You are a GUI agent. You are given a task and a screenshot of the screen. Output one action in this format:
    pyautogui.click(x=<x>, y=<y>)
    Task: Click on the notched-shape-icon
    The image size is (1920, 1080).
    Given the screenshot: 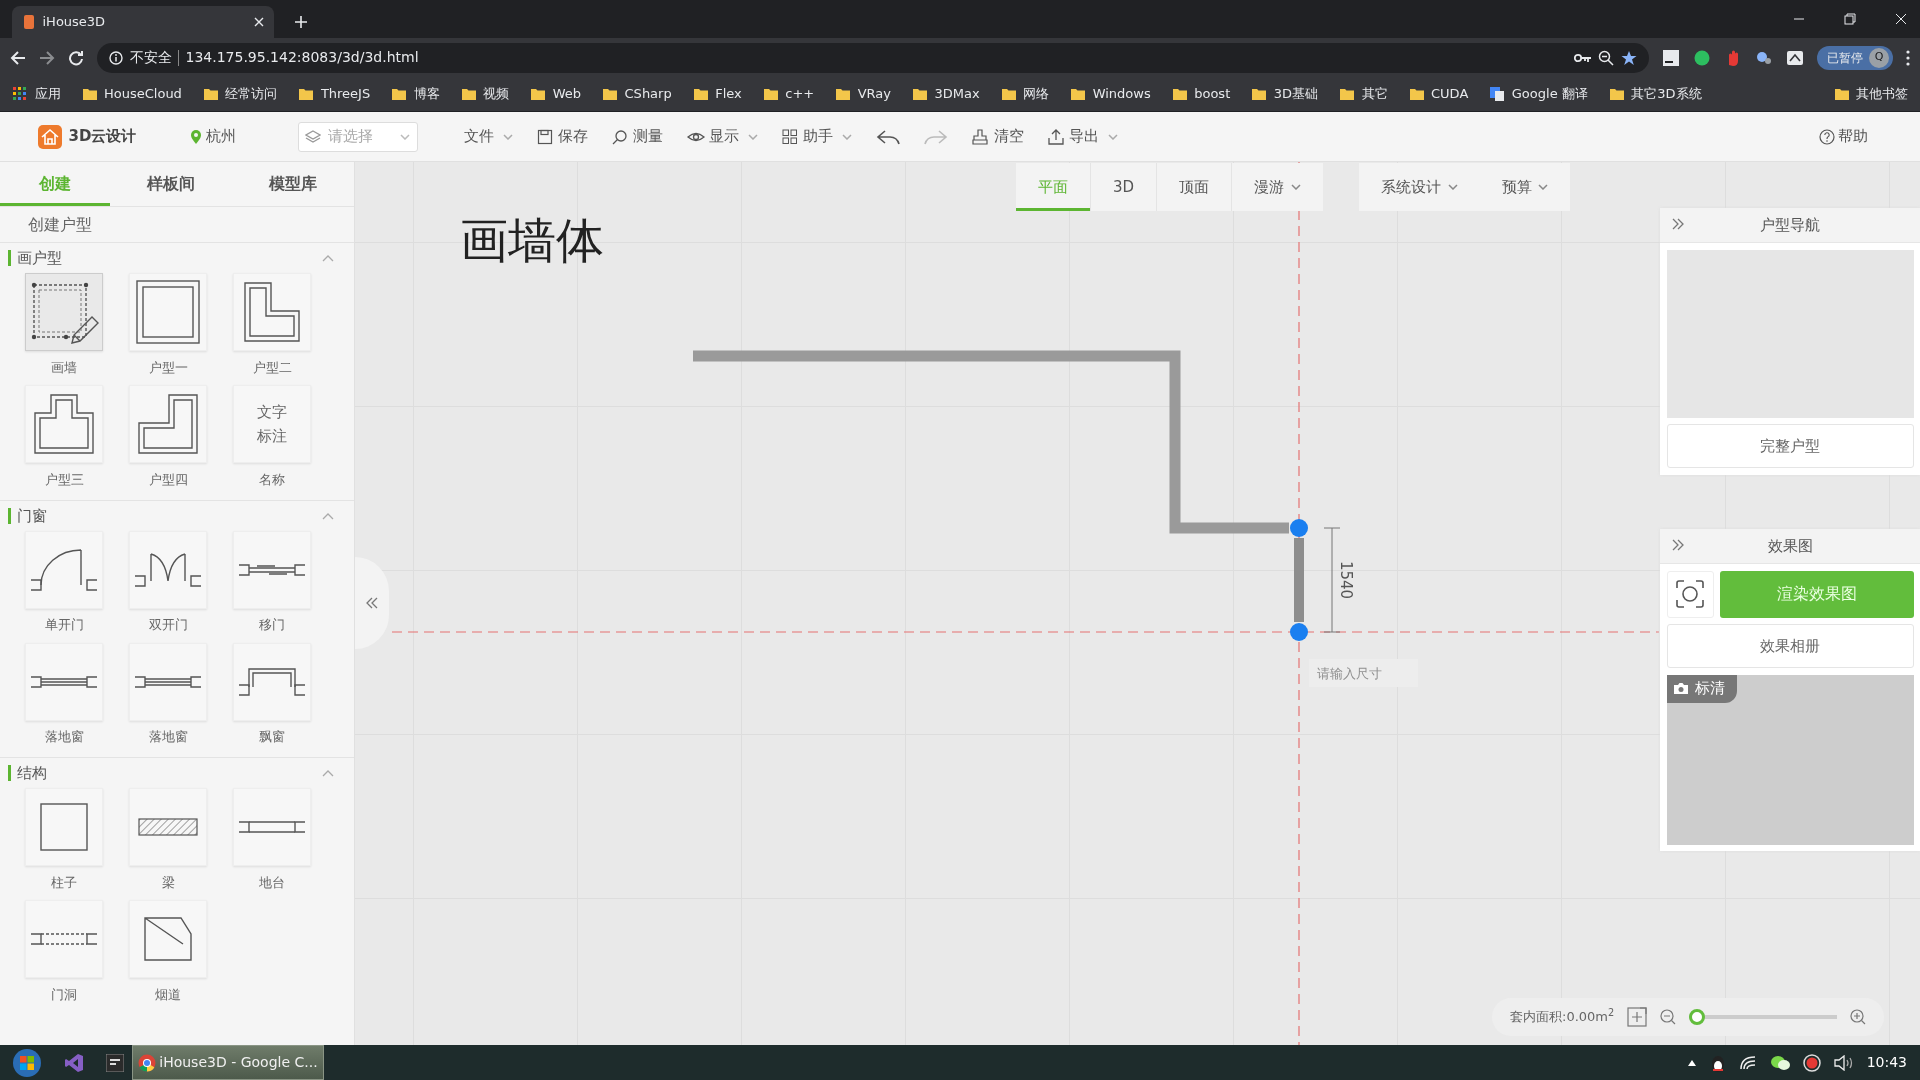 What is the action you would take?
    pyautogui.click(x=168, y=424)
    